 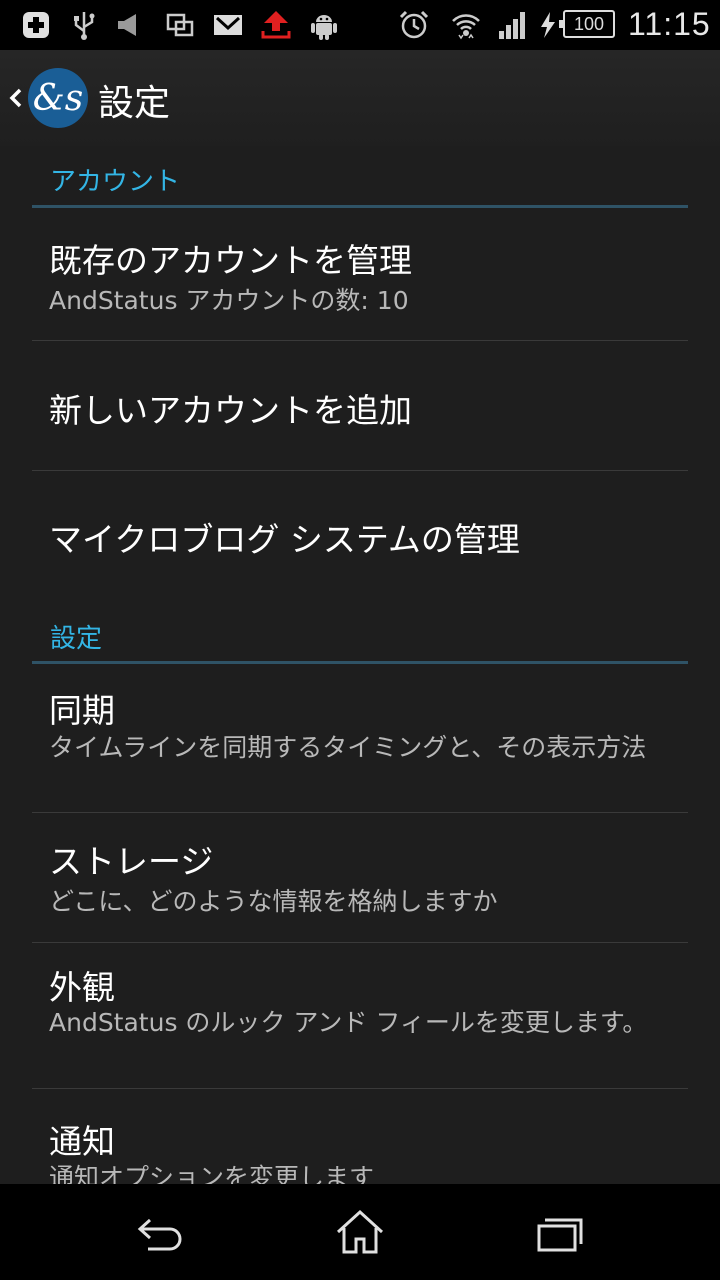 What do you see at coordinates (360, 98) in the screenshot?
I see `action-bar: &s 設定` at bounding box center [360, 98].